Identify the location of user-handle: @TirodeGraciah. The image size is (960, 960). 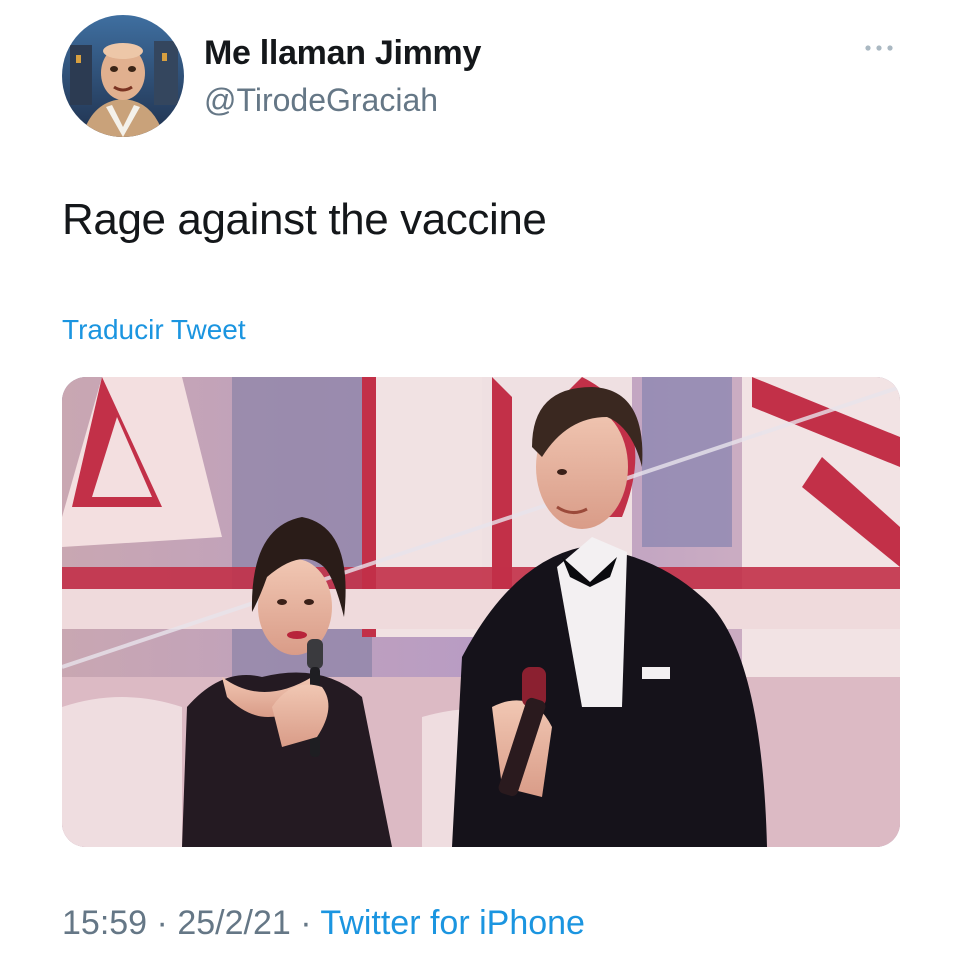
(321, 100).